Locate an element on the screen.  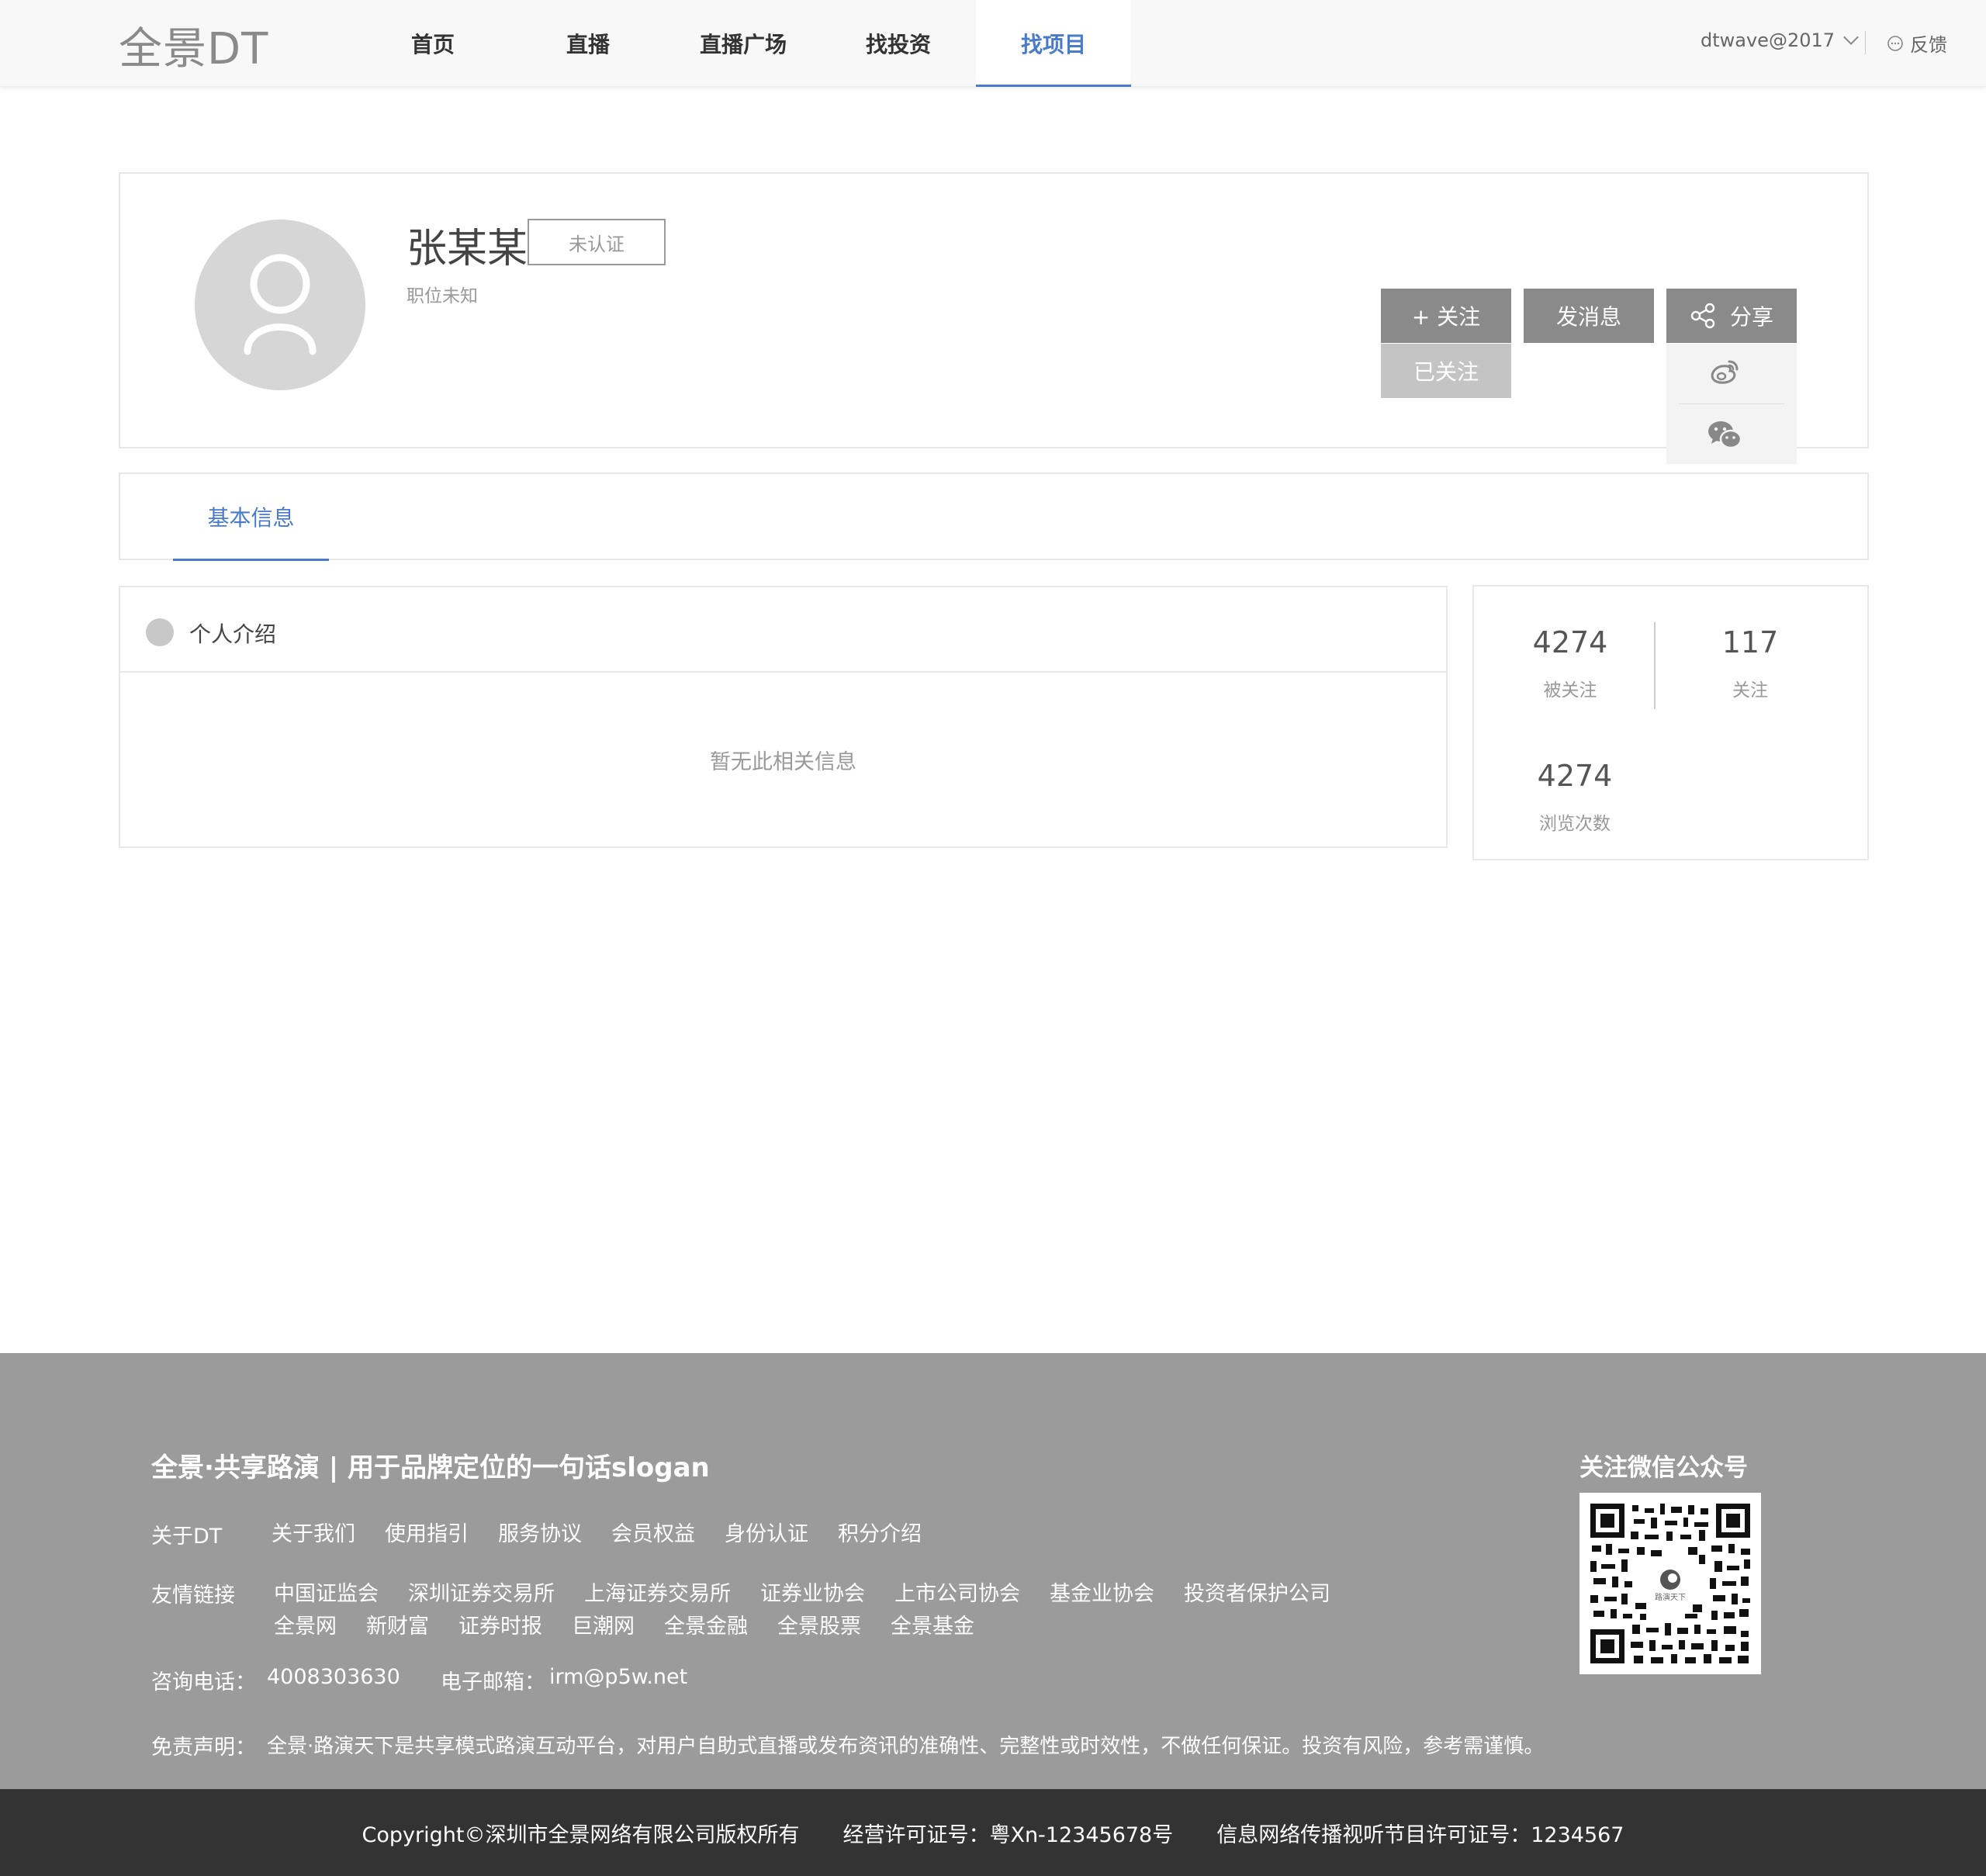
footer-link: 上海证券交易所 is located at coordinates (657, 1592).